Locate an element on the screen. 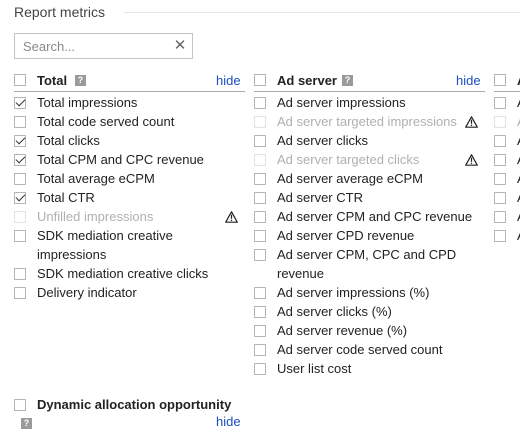 The image size is (520, 433). metric-label: Ad server CTR is located at coordinates (320, 197).